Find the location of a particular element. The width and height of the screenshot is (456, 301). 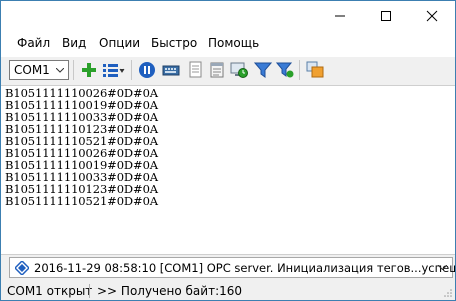

notepad-icon is located at coordinates (217, 70).